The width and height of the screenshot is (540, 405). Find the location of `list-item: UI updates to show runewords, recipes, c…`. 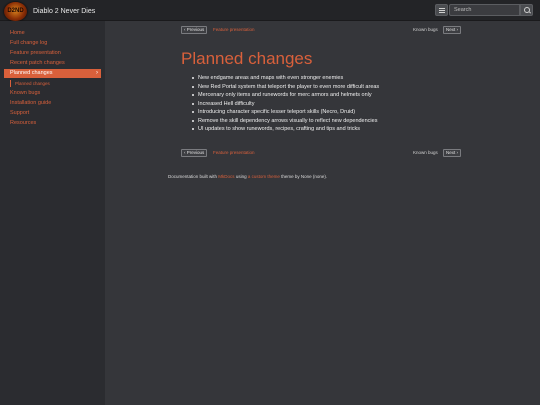

list-item: UI updates to show runewords, recipes, c… is located at coordinates (276, 129).